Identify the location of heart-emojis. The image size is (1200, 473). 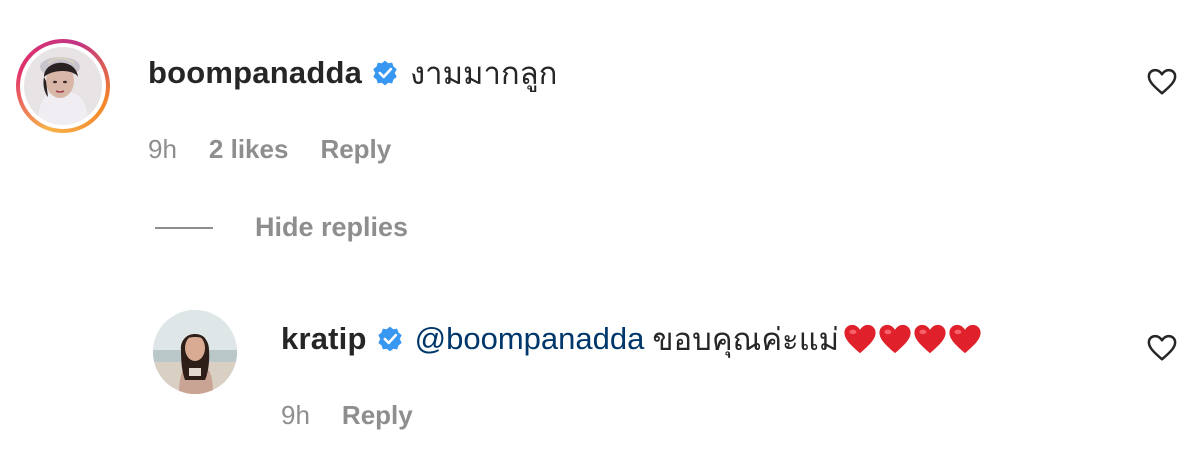
(913, 339).